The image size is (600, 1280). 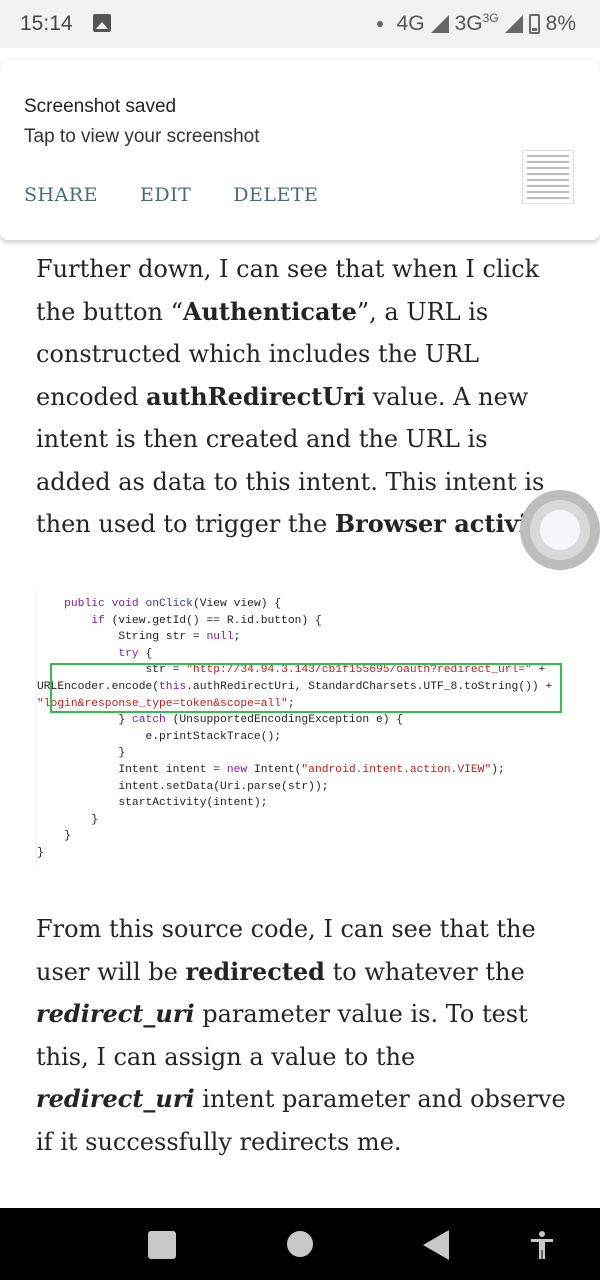 What do you see at coordinates (162, 1245) in the screenshot?
I see `recents-button` at bounding box center [162, 1245].